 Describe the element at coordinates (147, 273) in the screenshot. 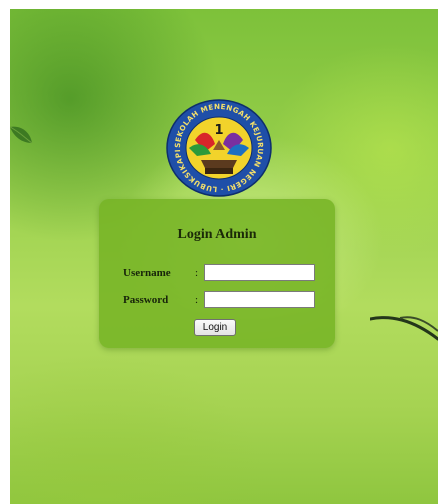

I see `username-label: Username` at that location.